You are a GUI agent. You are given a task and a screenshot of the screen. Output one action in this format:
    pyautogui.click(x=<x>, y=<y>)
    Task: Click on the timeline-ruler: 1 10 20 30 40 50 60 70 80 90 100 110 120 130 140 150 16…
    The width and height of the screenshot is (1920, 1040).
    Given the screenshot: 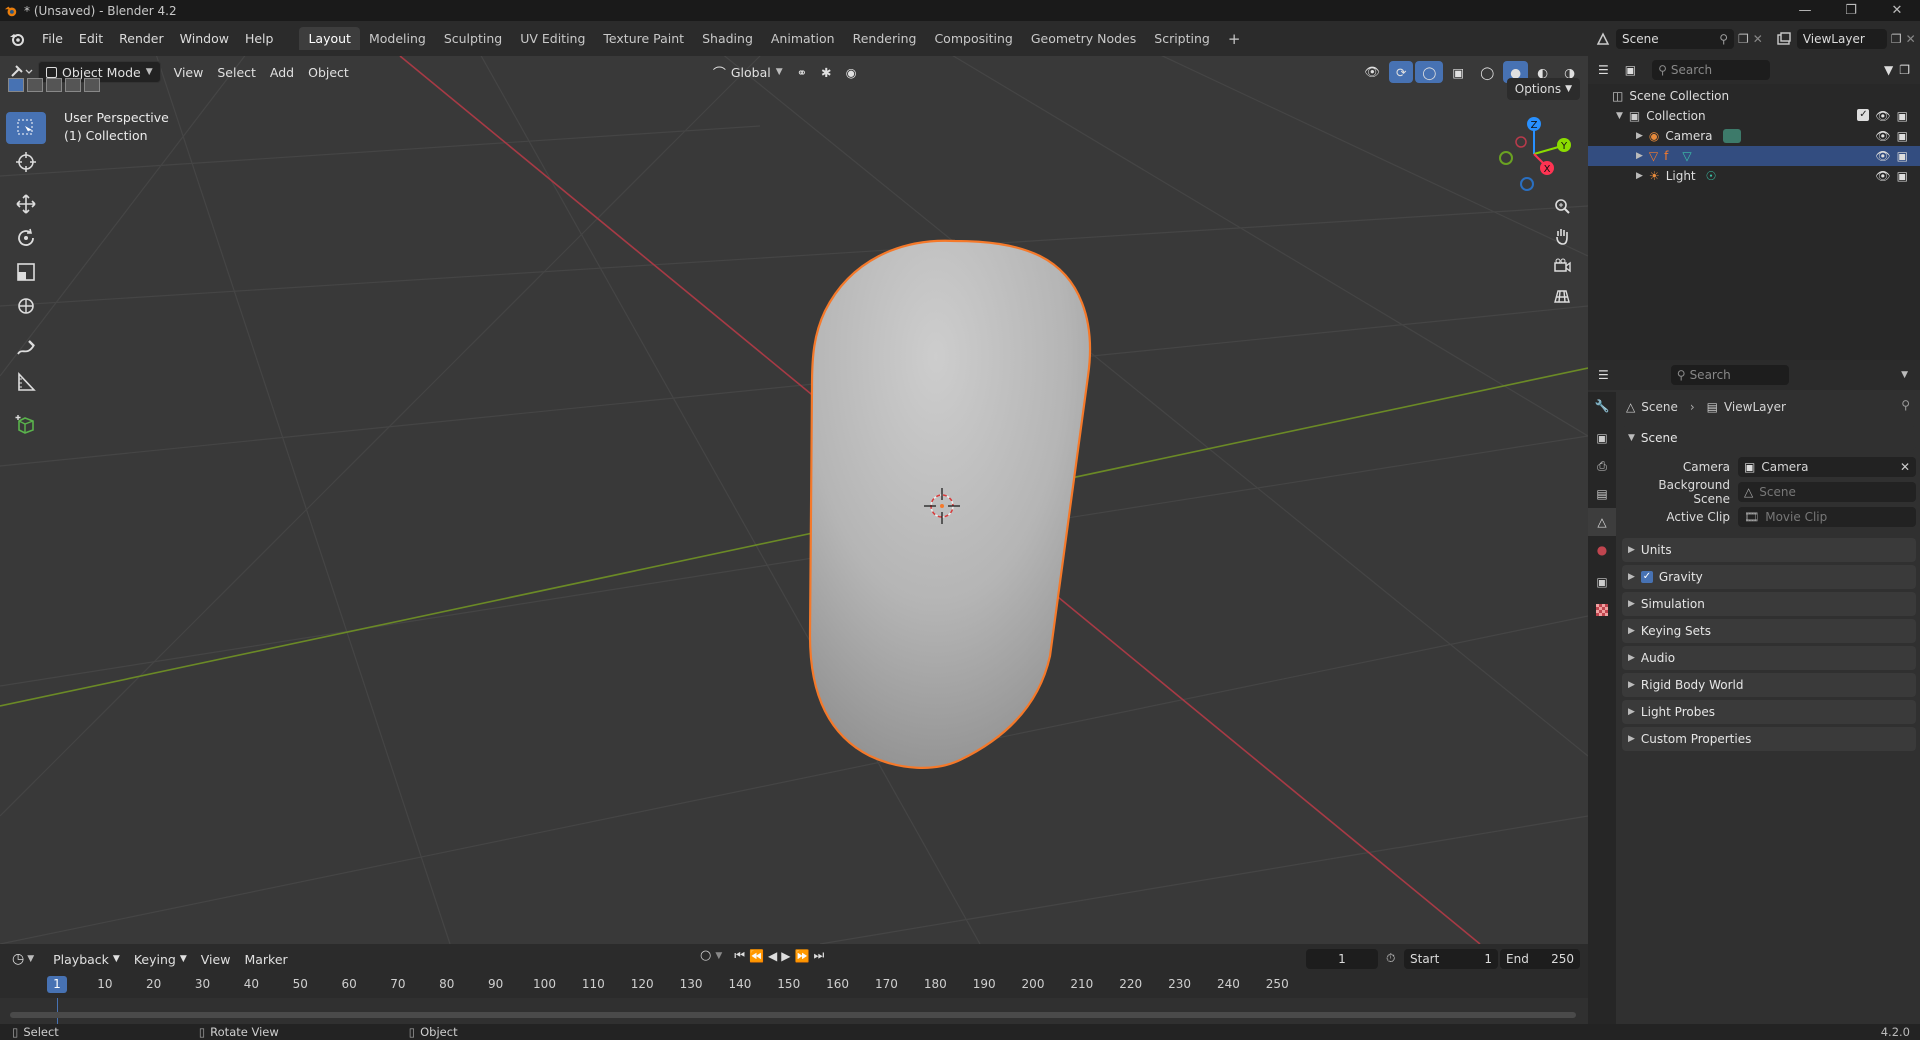 What is the action you would take?
    pyautogui.click(x=794, y=986)
    